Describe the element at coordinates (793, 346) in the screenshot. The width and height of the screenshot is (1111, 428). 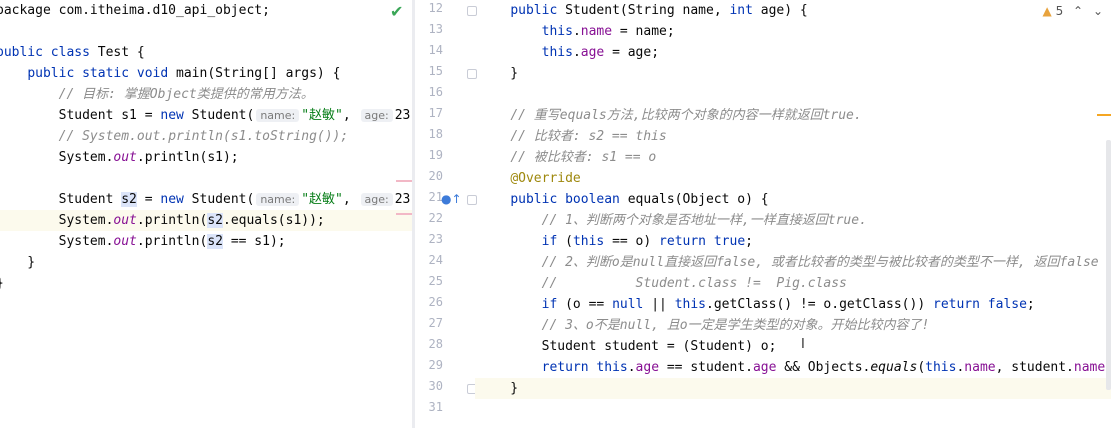
I see `code-line: Student student = (Student) o;` at that location.